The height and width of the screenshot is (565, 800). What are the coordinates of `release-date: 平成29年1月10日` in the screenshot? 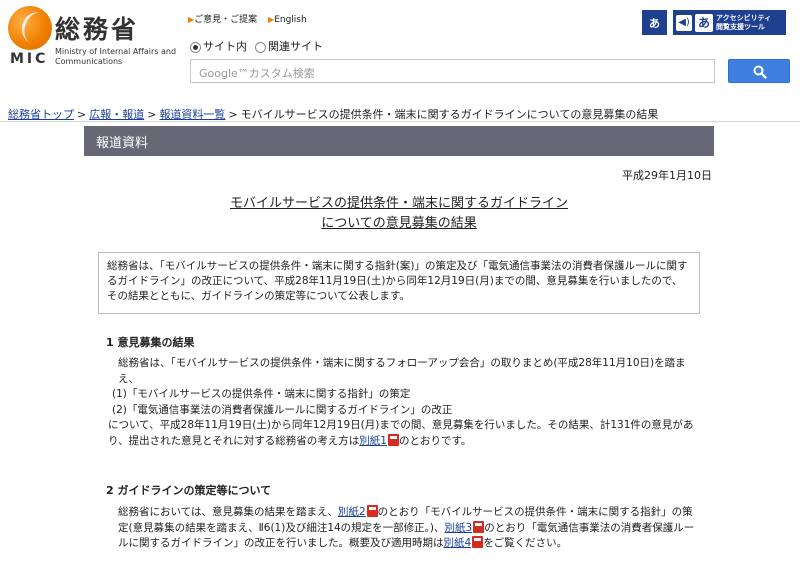 It's located at (667, 175).